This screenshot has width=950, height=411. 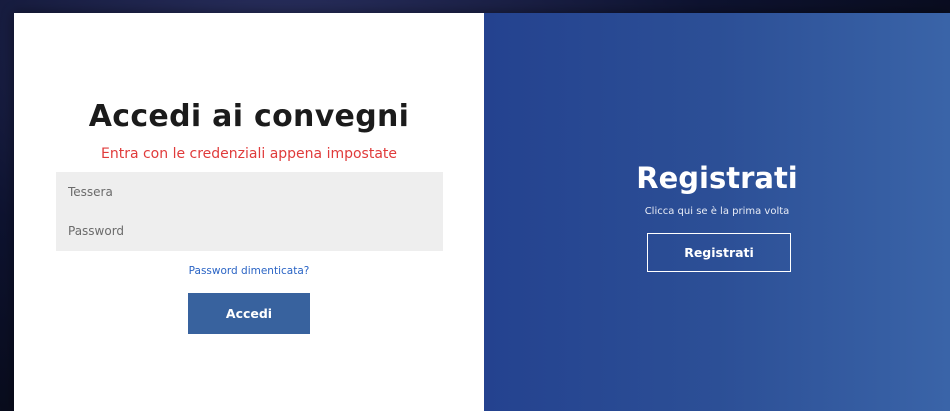 I want to click on register-title: Registrati, so click(x=717, y=178).